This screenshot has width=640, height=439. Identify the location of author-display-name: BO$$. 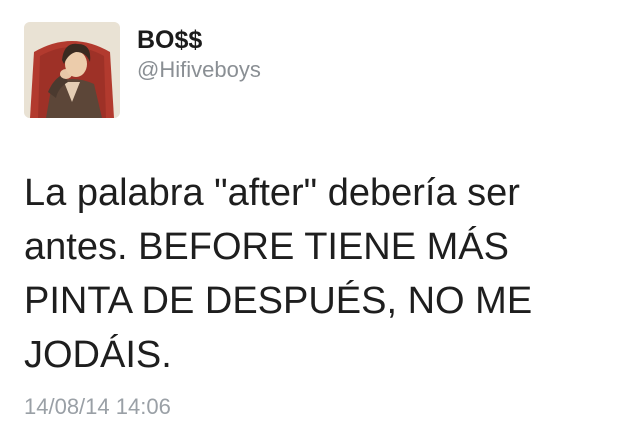
(169, 40).